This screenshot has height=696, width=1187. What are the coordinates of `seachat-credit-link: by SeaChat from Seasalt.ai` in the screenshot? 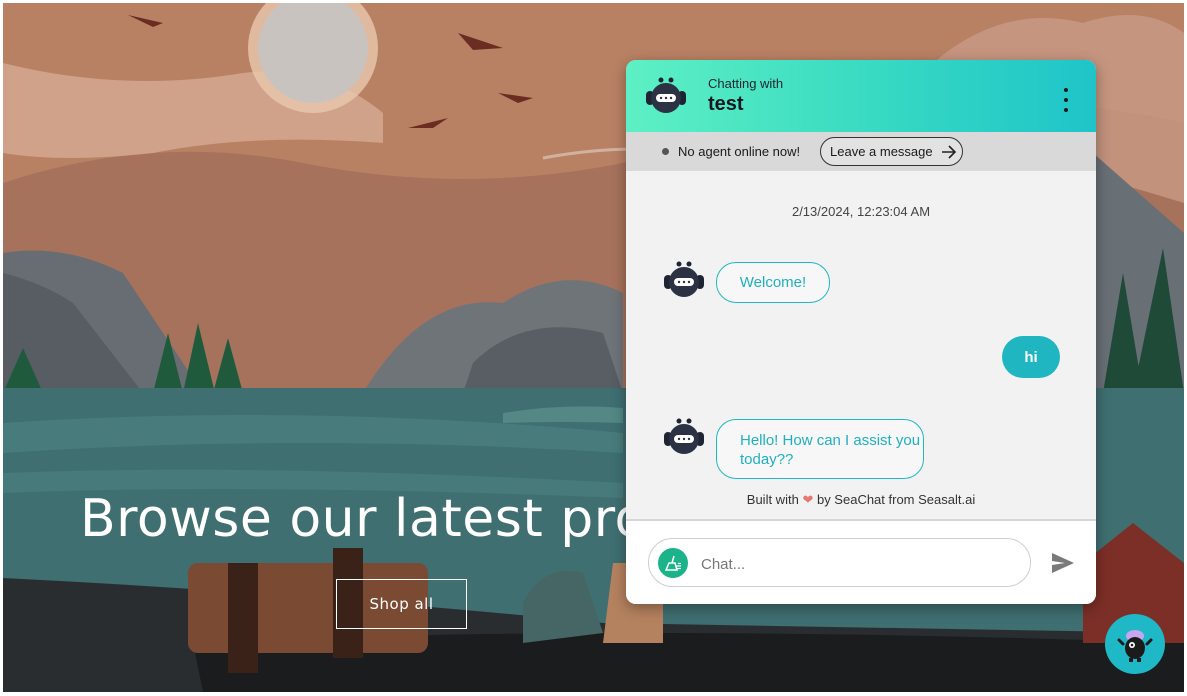 It's located at (896, 499).